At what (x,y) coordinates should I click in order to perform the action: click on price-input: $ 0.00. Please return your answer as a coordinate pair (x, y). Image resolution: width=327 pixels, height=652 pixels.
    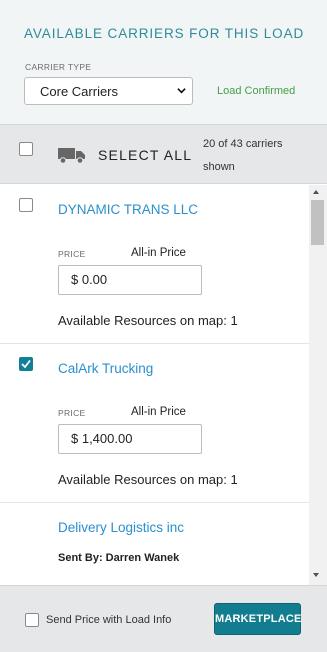
    Looking at the image, I should click on (130, 280).